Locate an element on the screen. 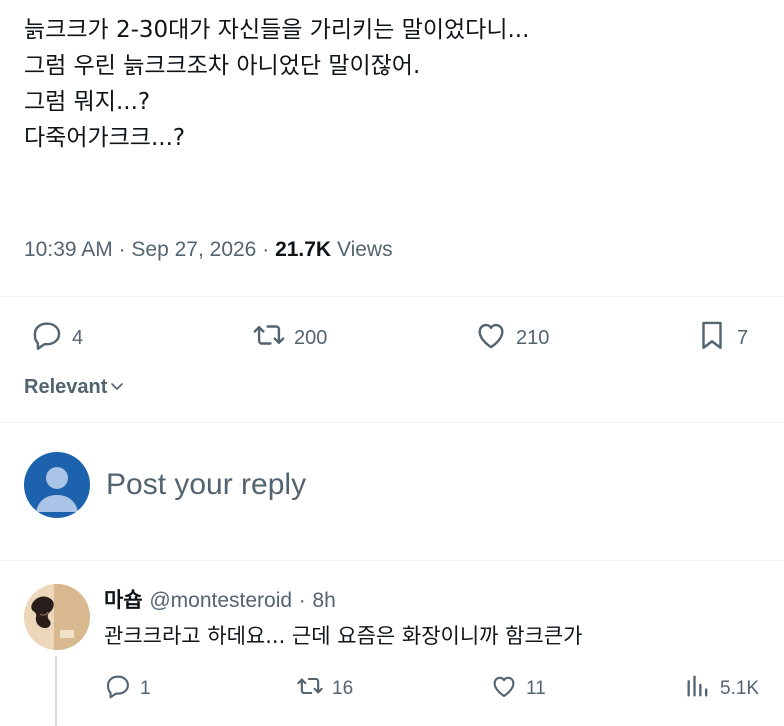 Image resolution: width=784 pixels, height=726 pixels. sort-relevant-dropdown: Relevant is located at coordinates (74, 387).